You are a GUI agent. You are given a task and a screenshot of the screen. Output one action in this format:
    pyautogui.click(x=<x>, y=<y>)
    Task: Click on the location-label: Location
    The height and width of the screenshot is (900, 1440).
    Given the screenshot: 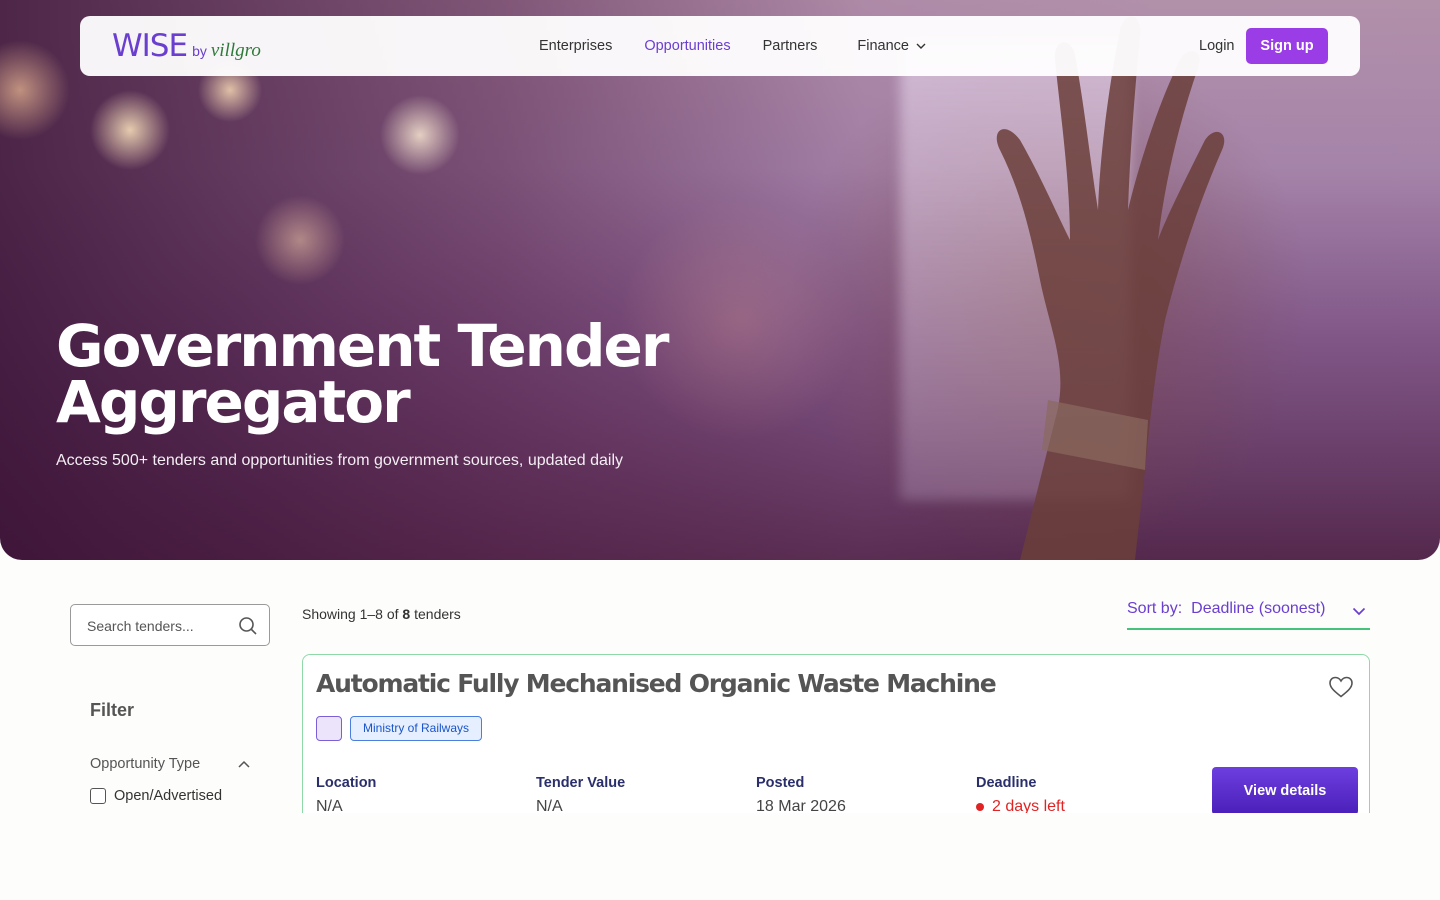 What is the action you would take?
    pyautogui.click(x=346, y=783)
    